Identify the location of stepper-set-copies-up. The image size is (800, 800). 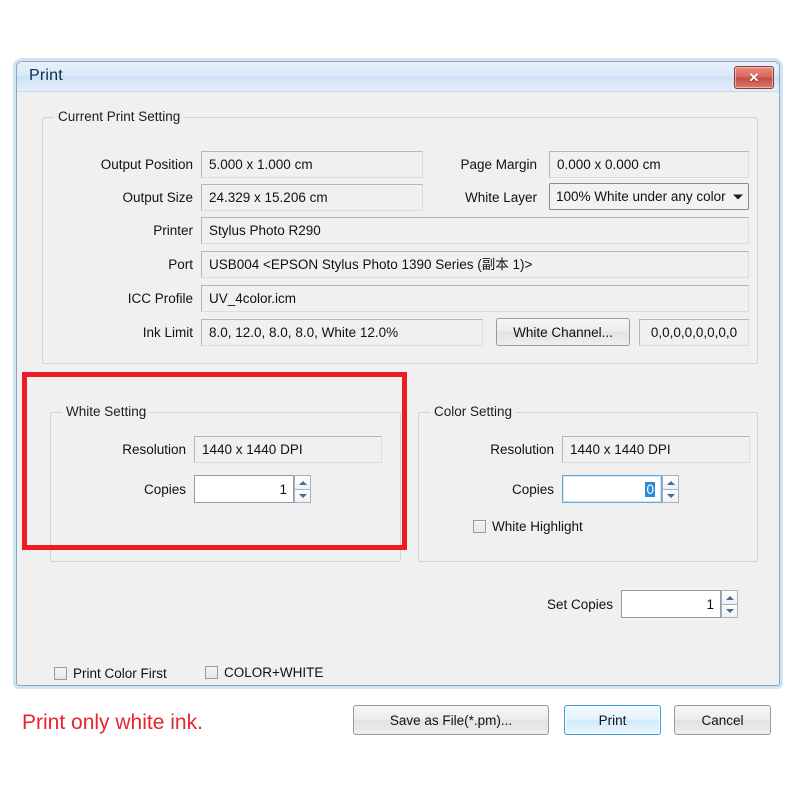
(729, 597).